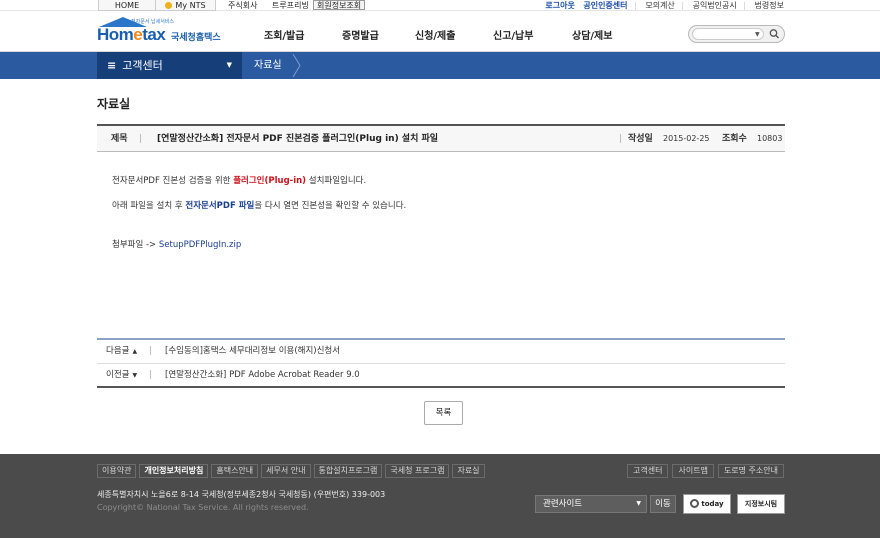 The image size is (880, 538). Describe the element at coordinates (117, 471) in the screenshot. I see `footer-link-terms: 이용약관` at that location.